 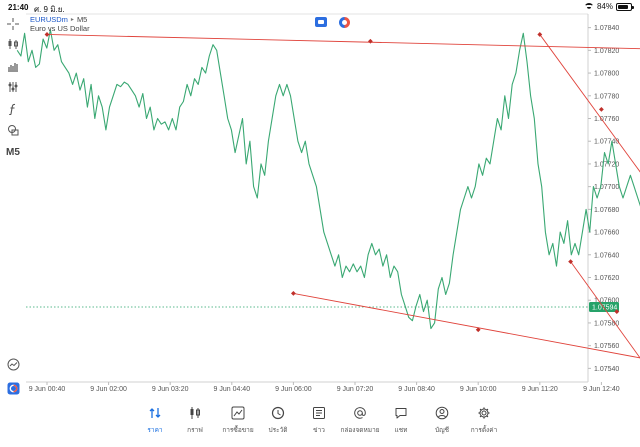 I want to click on time-tick-label: 9 Jun 12:40, so click(x=601, y=389).